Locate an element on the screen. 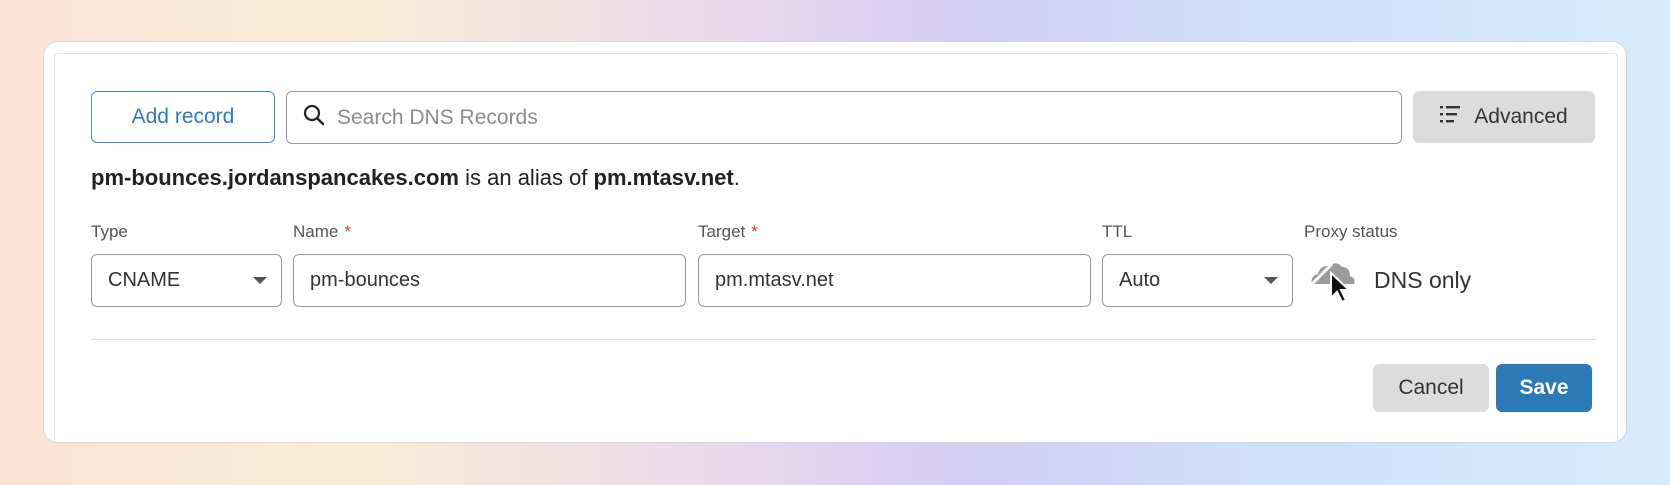 The image size is (1670, 485). save-button: Save is located at coordinates (1544, 388).